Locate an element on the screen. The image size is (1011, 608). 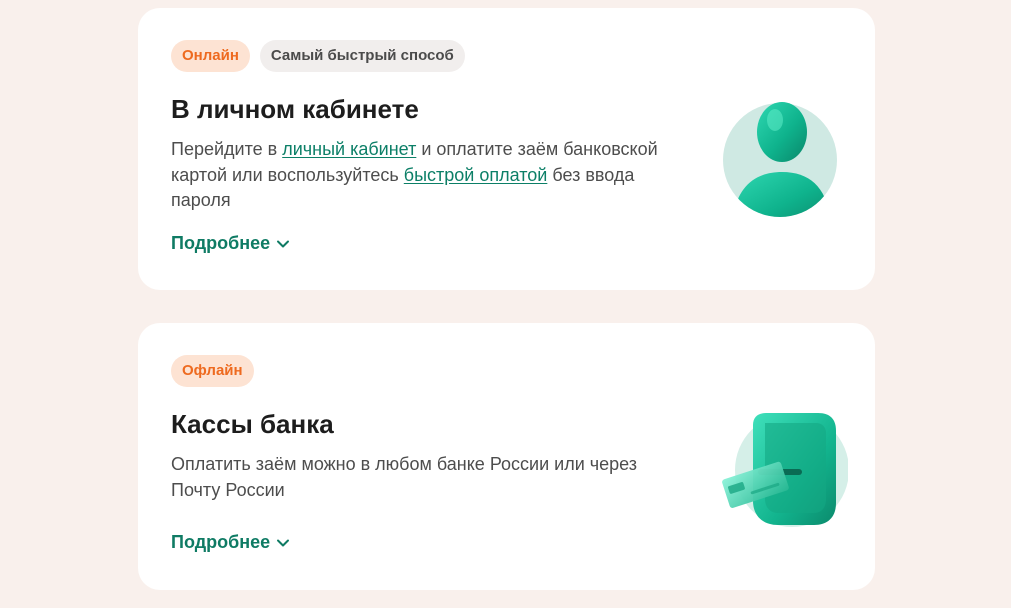
tags-row: Офлайн is located at coordinates (212, 371).